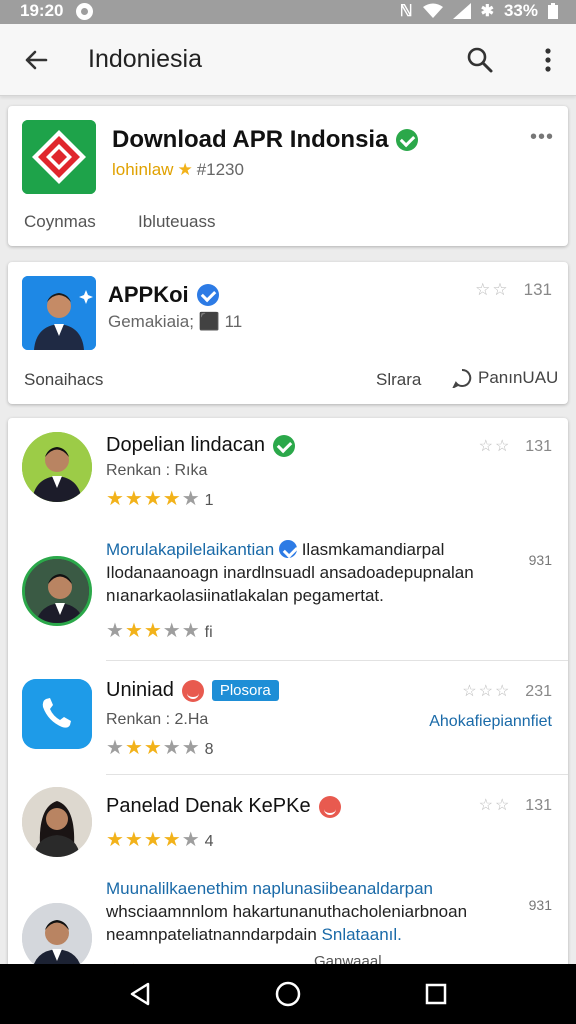 The image size is (576, 1024). Describe the element at coordinates (288, 60) in the screenshot. I see `app-bar: Indoniesia` at that location.